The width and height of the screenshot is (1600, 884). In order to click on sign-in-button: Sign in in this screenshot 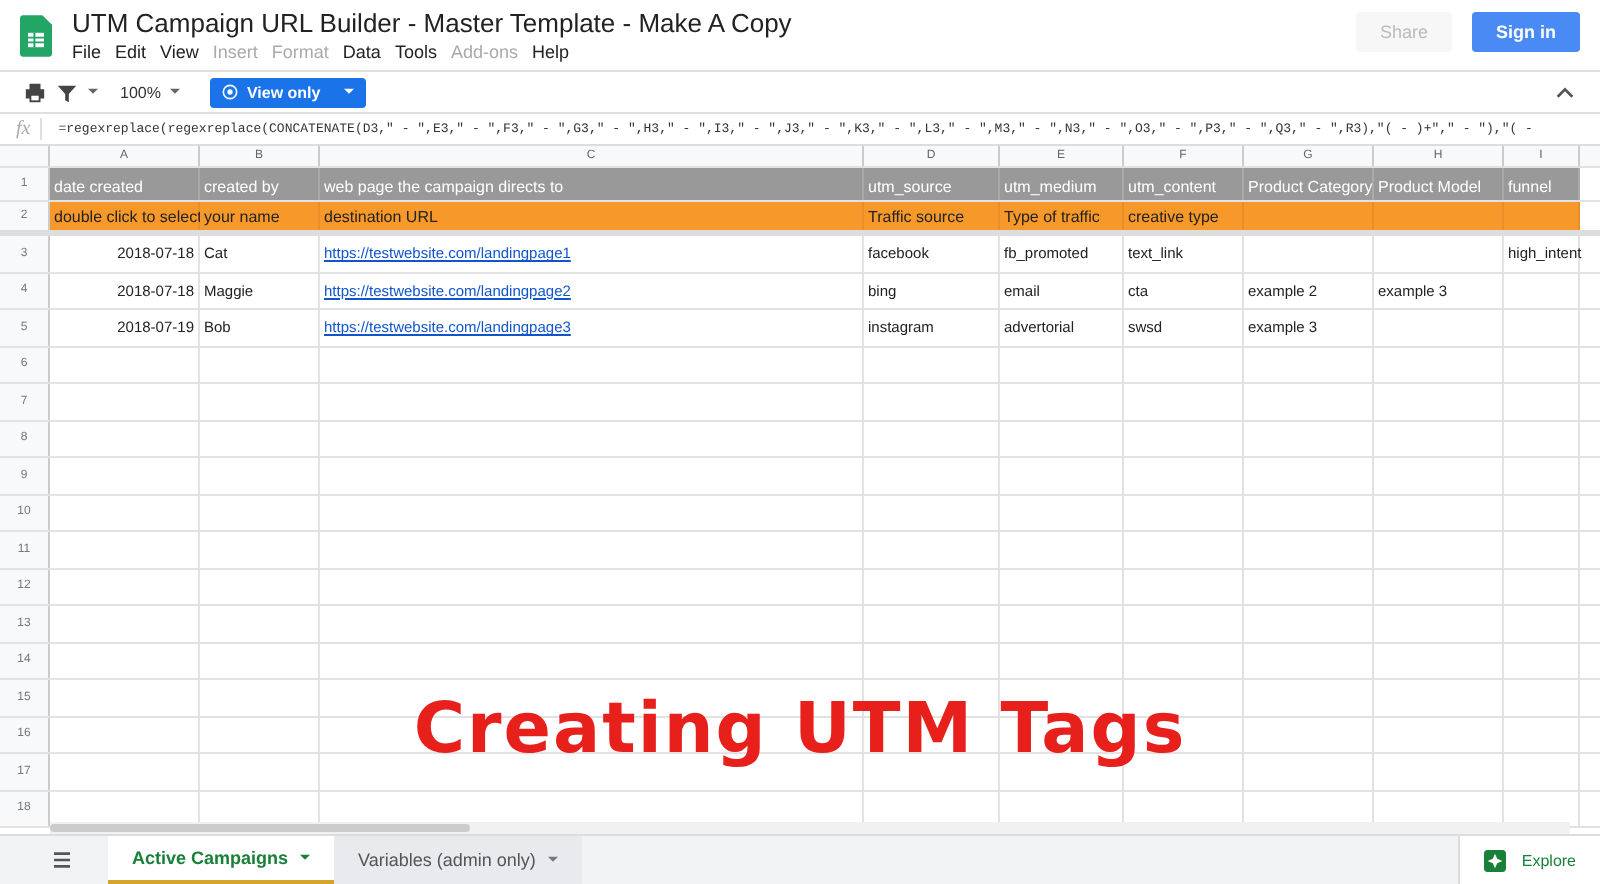, I will do `click(1526, 32)`.